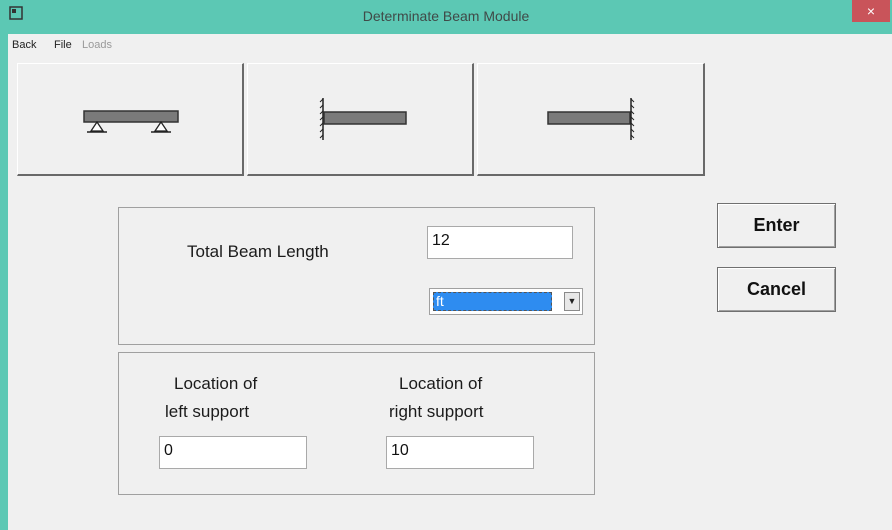  Describe the element at coordinates (492, 301) in the screenshot. I see `unit-select-value: ft` at that location.